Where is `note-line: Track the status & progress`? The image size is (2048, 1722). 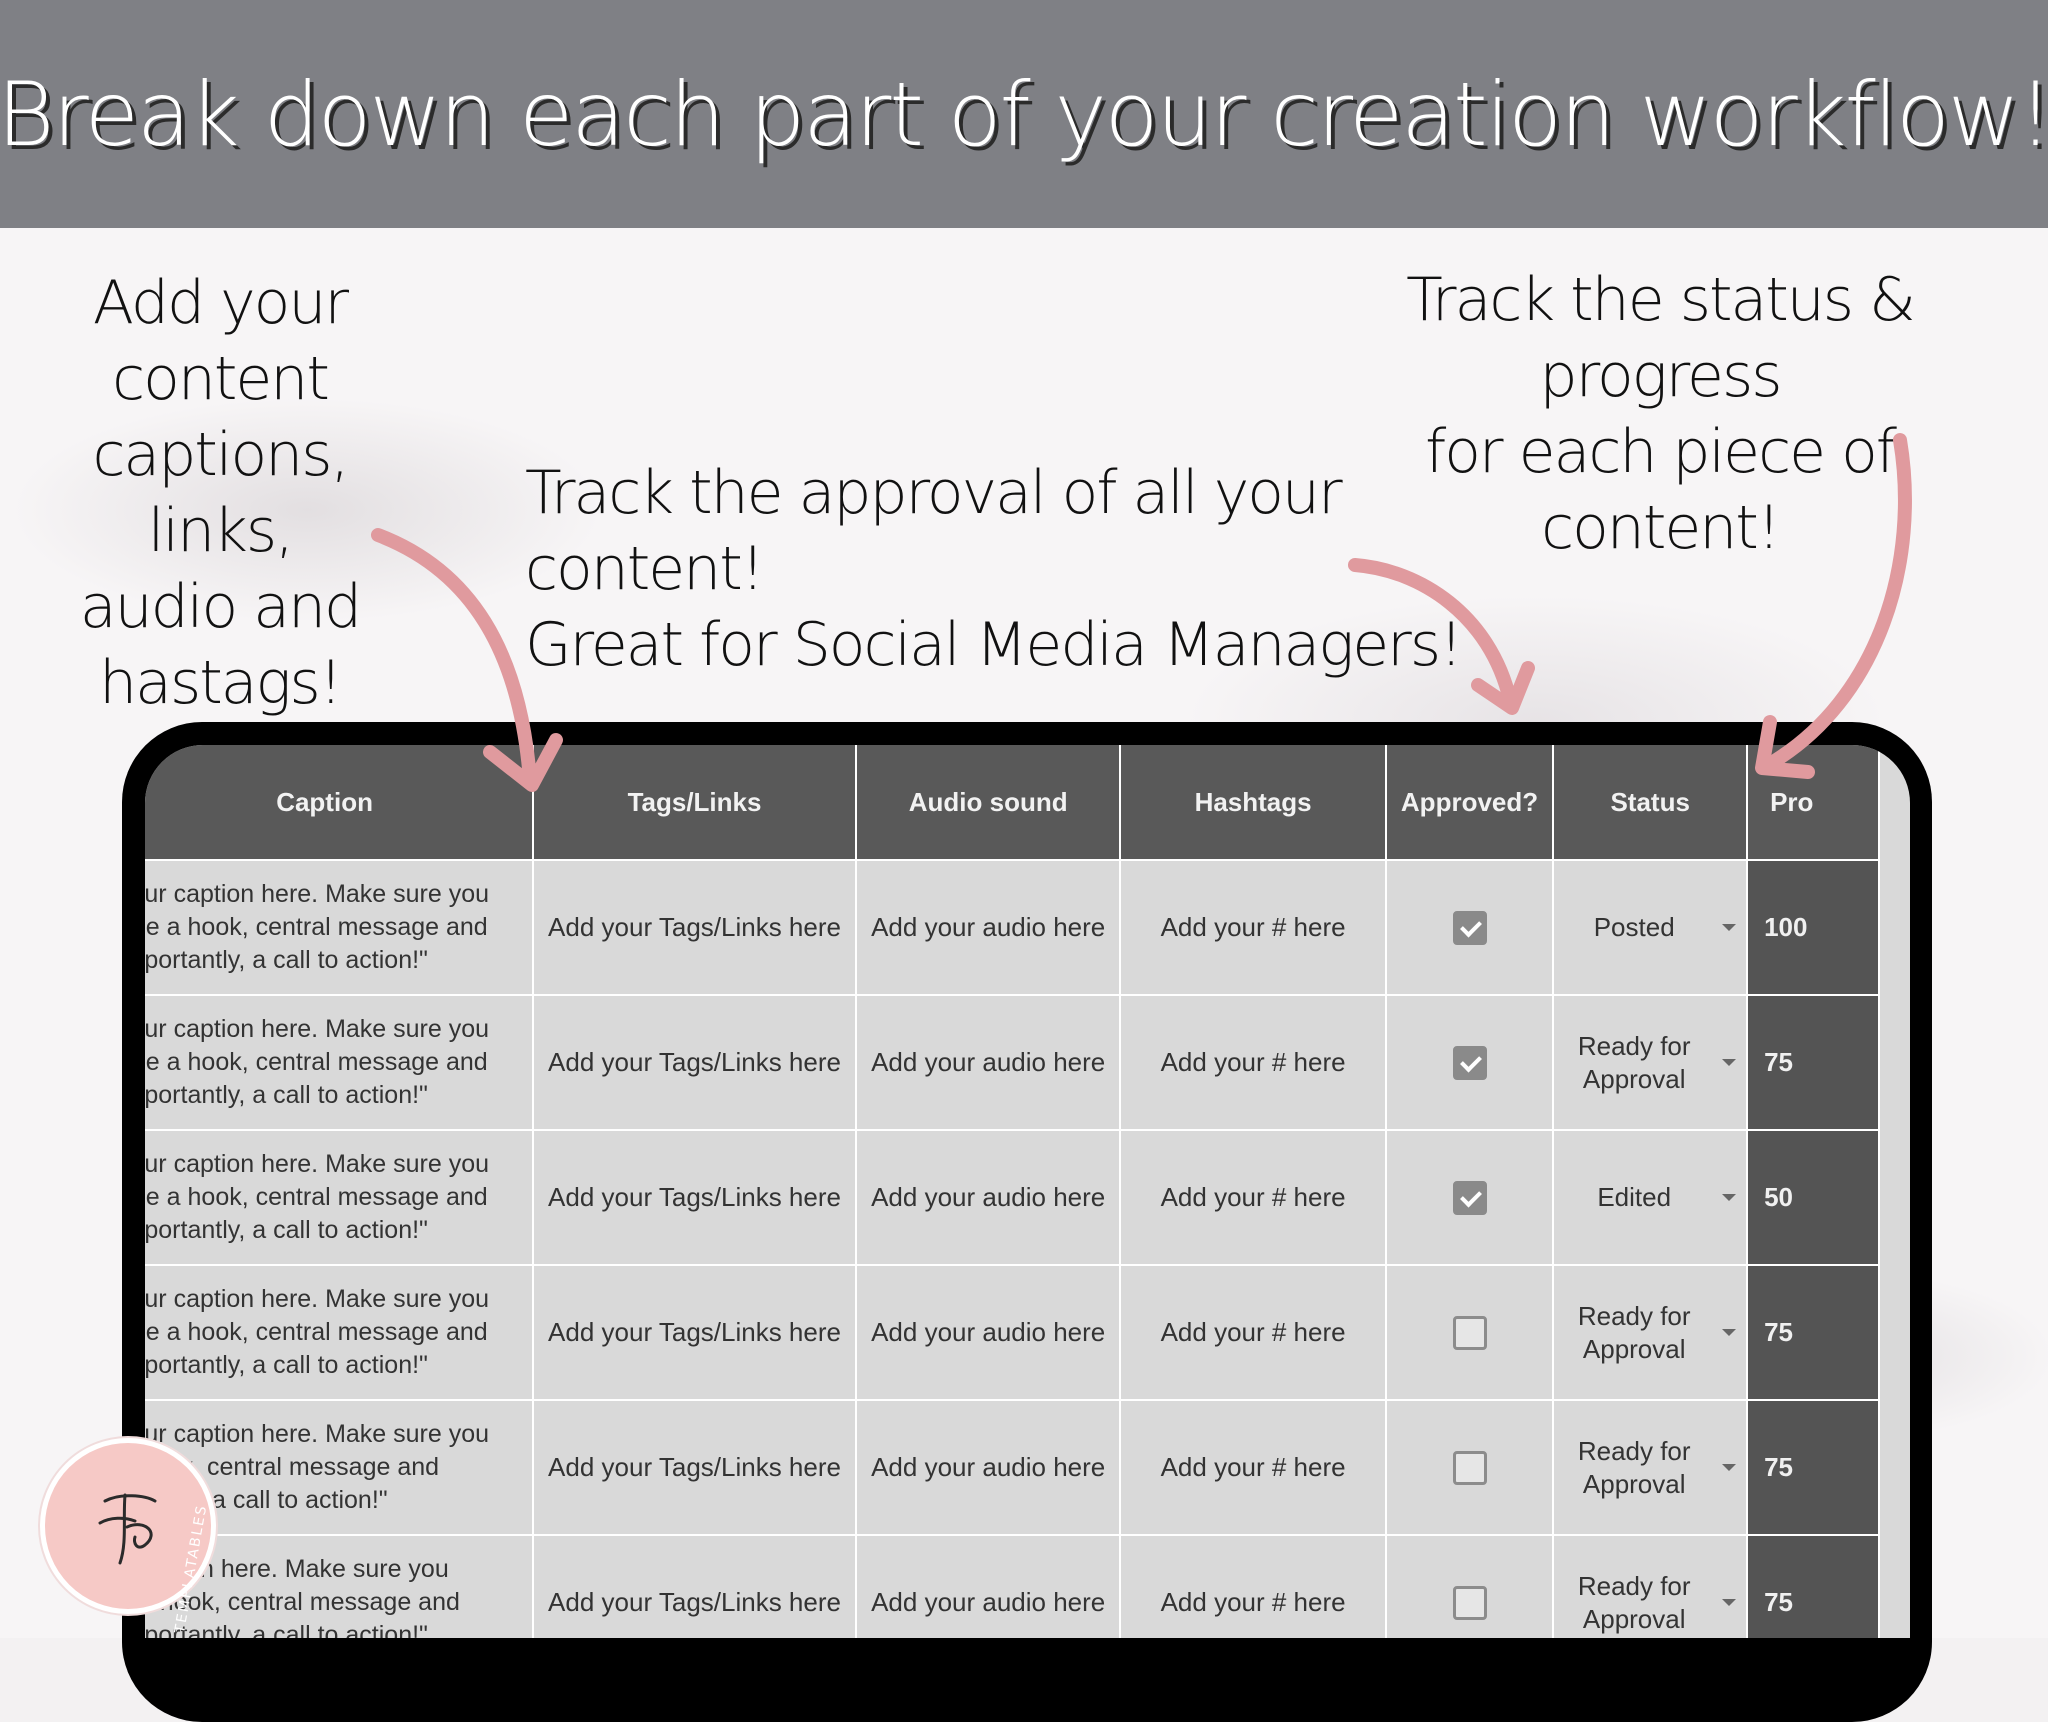 note-line: Track the status & progress is located at coordinates (1661, 338).